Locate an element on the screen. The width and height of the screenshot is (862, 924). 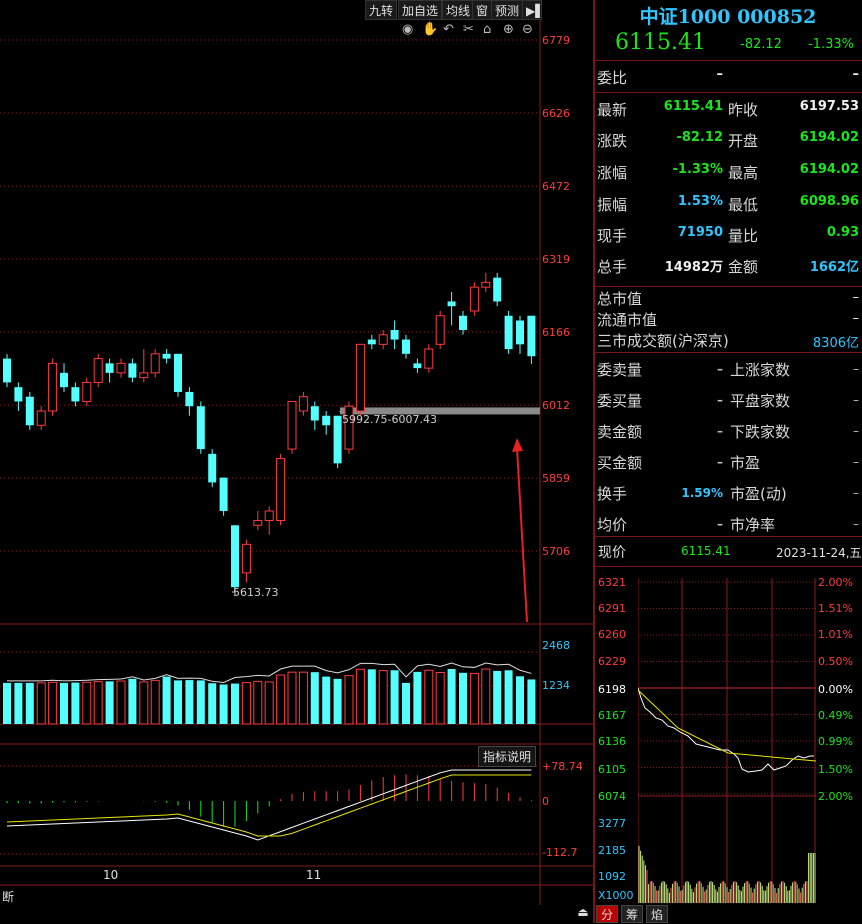
scroll-up-icon: ⏏ is located at coordinates (583, 914).